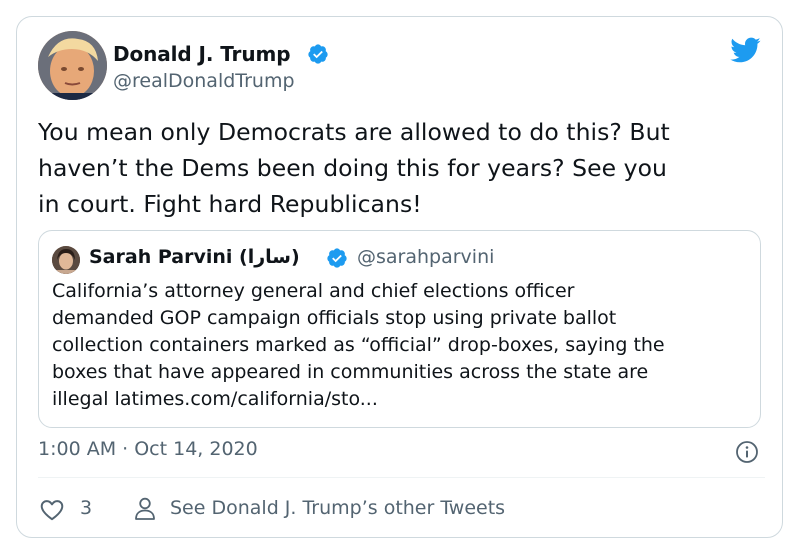 The width and height of the screenshot is (800, 554). What do you see at coordinates (337, 508) in the screenshot?
I see `see-other-tweets-link: See Donald J. Trump’s other Tweets` at bounding box center [337, 508].